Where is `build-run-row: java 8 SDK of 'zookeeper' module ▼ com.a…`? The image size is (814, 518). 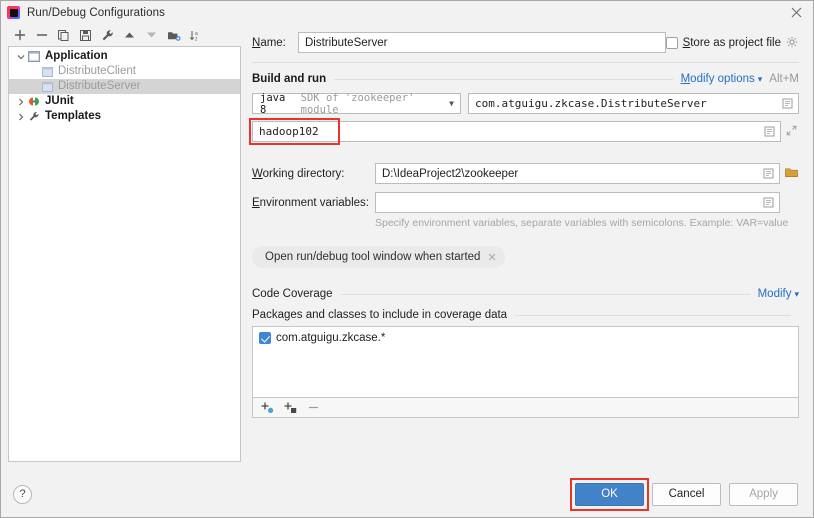 build-run-row: java 8 SDK of 'zookeeper' module ▼ com.a… is located at coordinates (525, 103).